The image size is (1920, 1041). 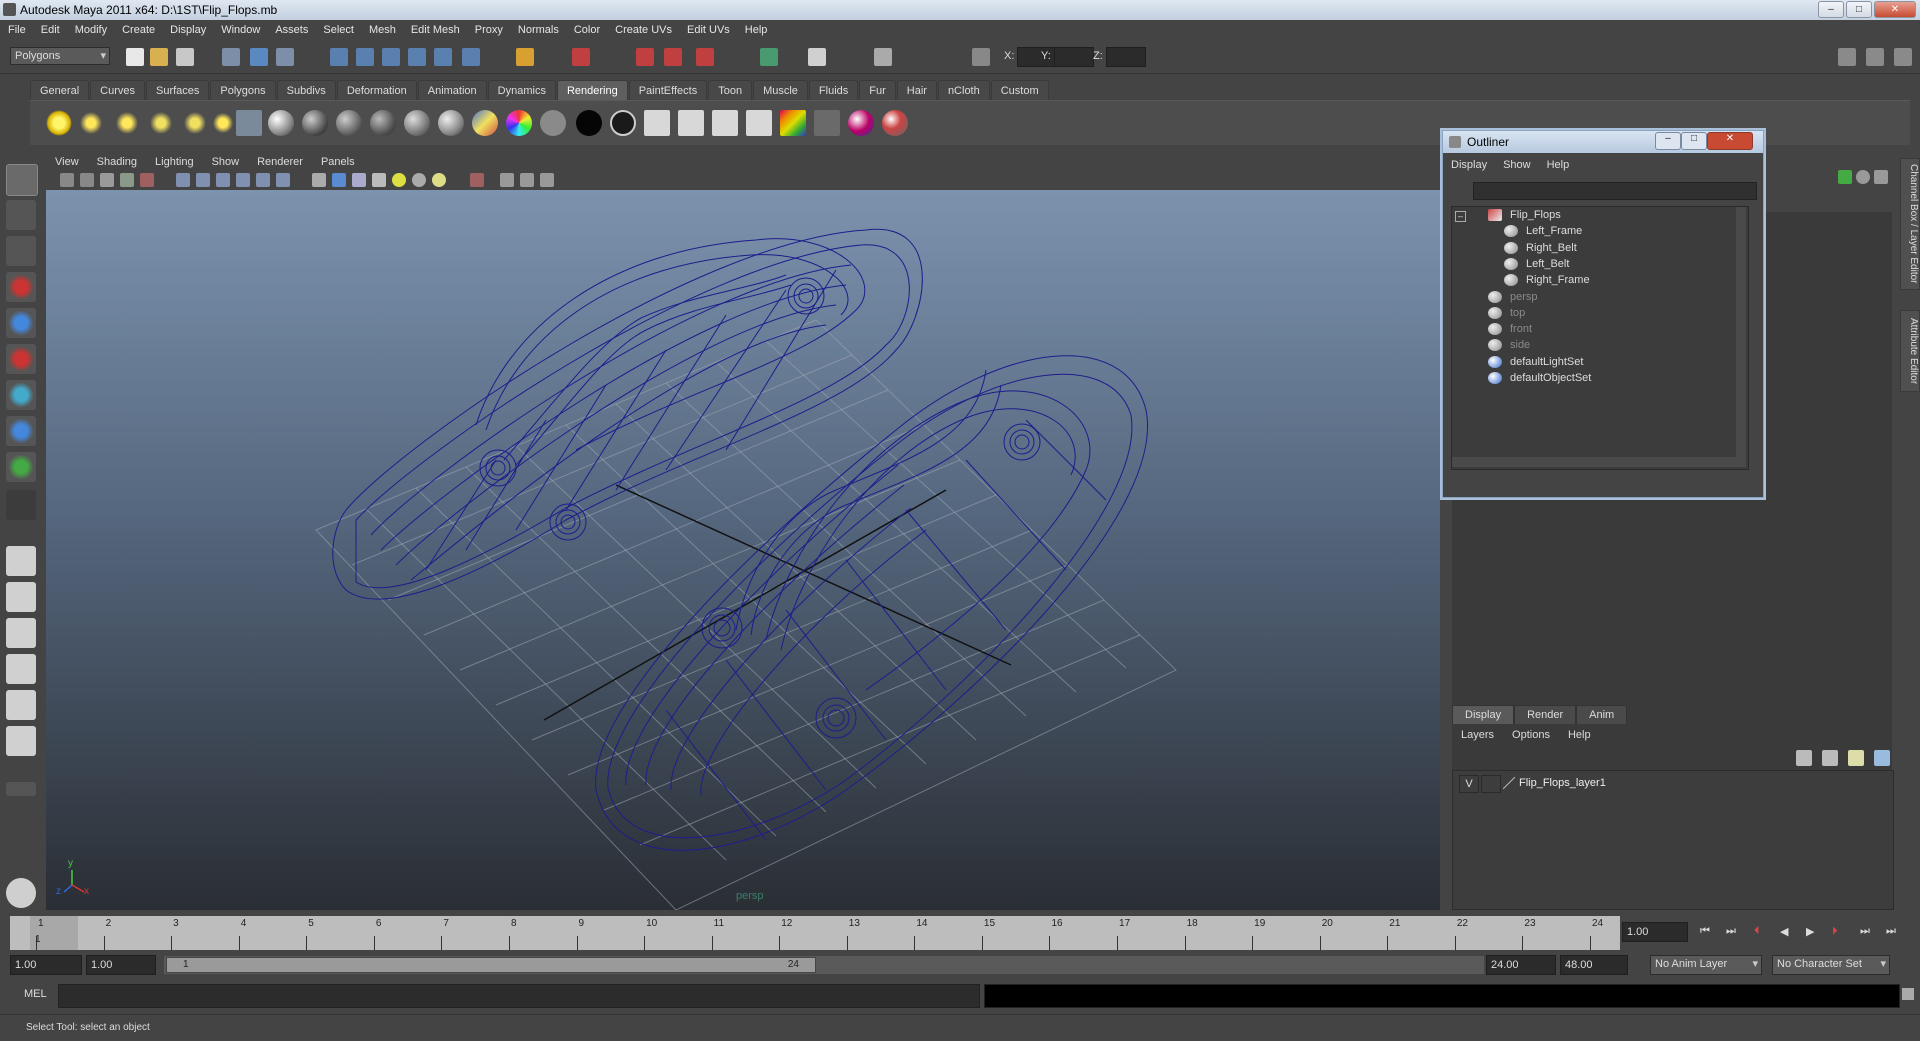 I want to click on lambert-material-icon, so click(x=281, y=123).